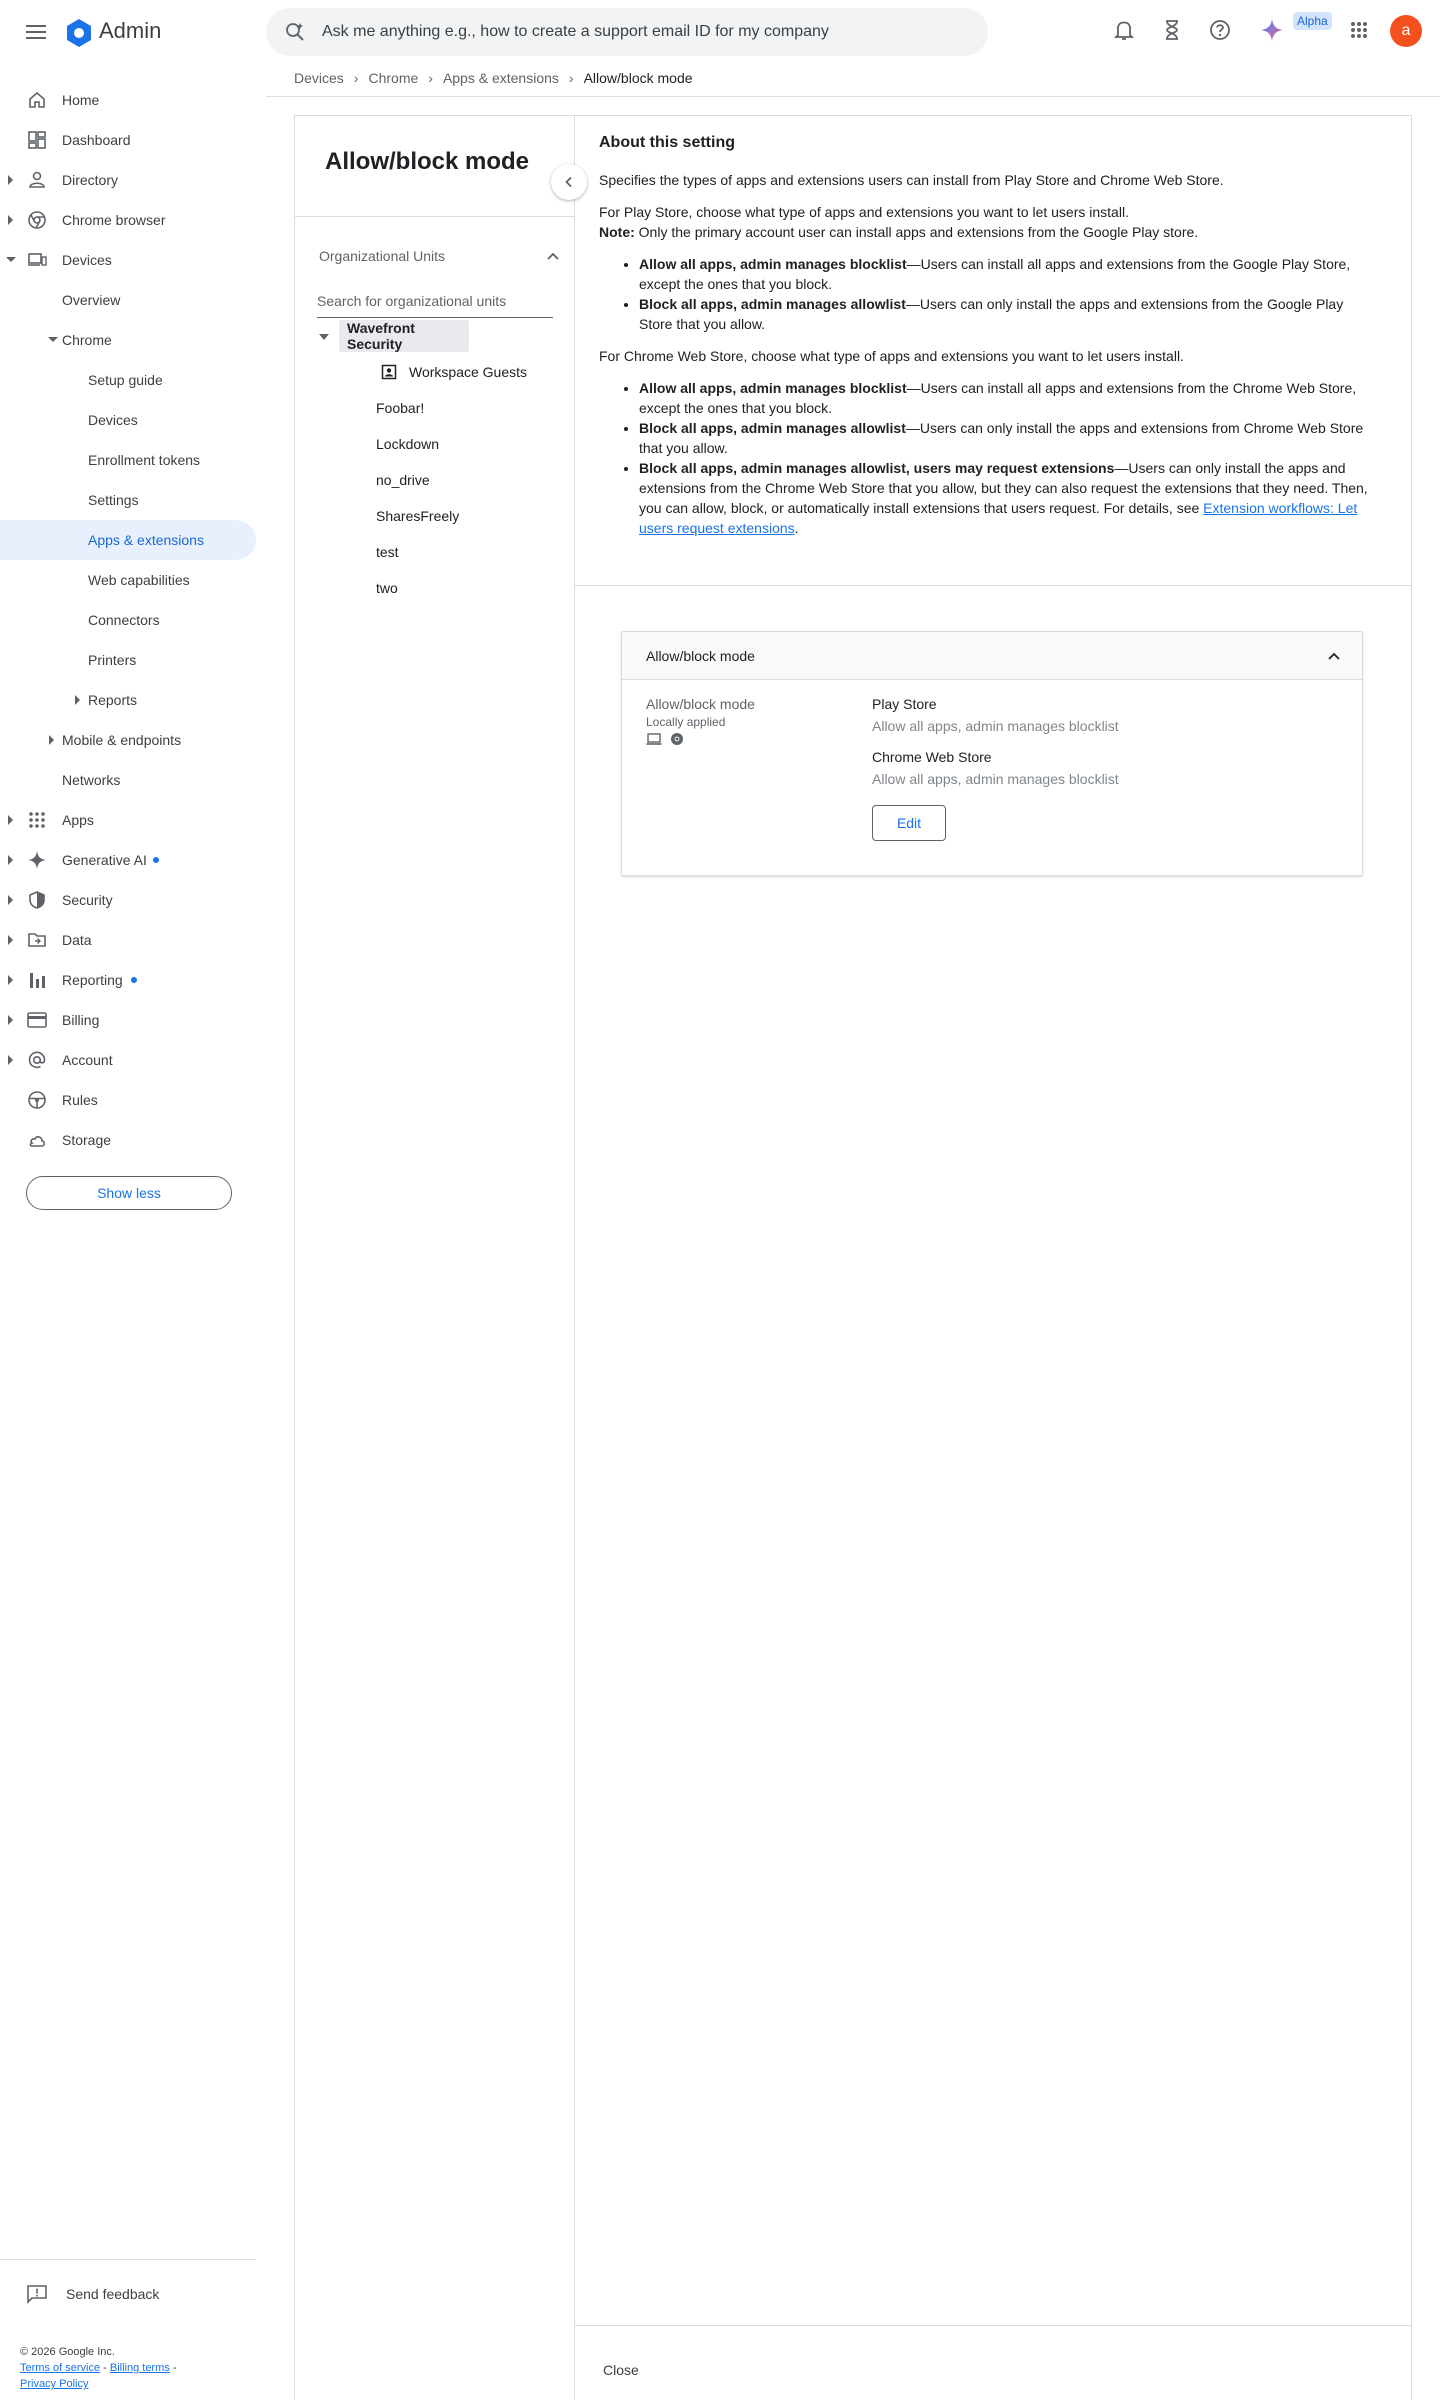  What do you see at coordinates (1359, 30) in the screenshot?
I see `apps-grid-icon` at bounding box center [1359, 30].